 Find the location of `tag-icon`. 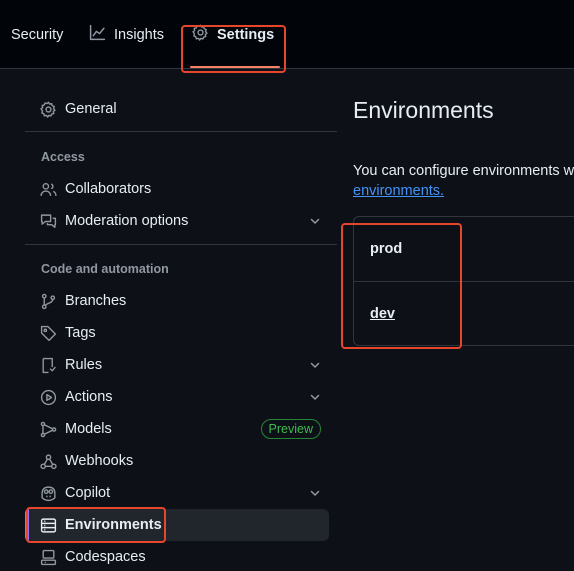

tag-icon is located at coordinates (48, 333).